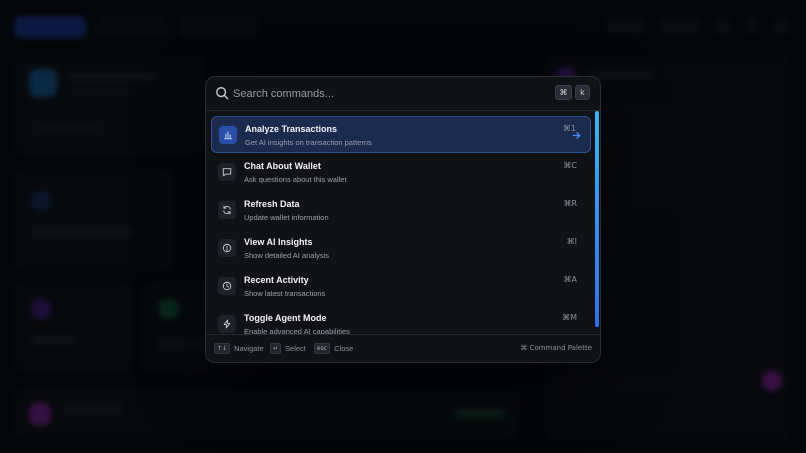  I want to click on search-shortcut: ⌘ k, so click(572, 92).